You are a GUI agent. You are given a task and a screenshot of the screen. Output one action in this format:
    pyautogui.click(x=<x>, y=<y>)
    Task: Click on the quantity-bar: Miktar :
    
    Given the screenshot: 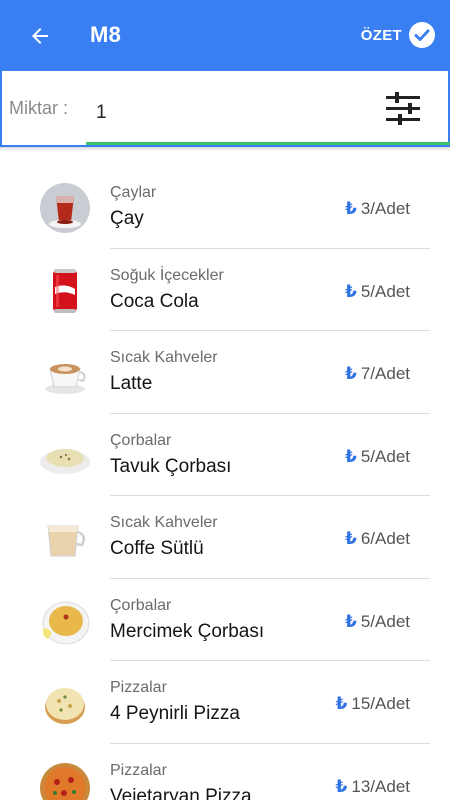 What is the action you would take?
    pyautogui.click(x=225, y=109)
    